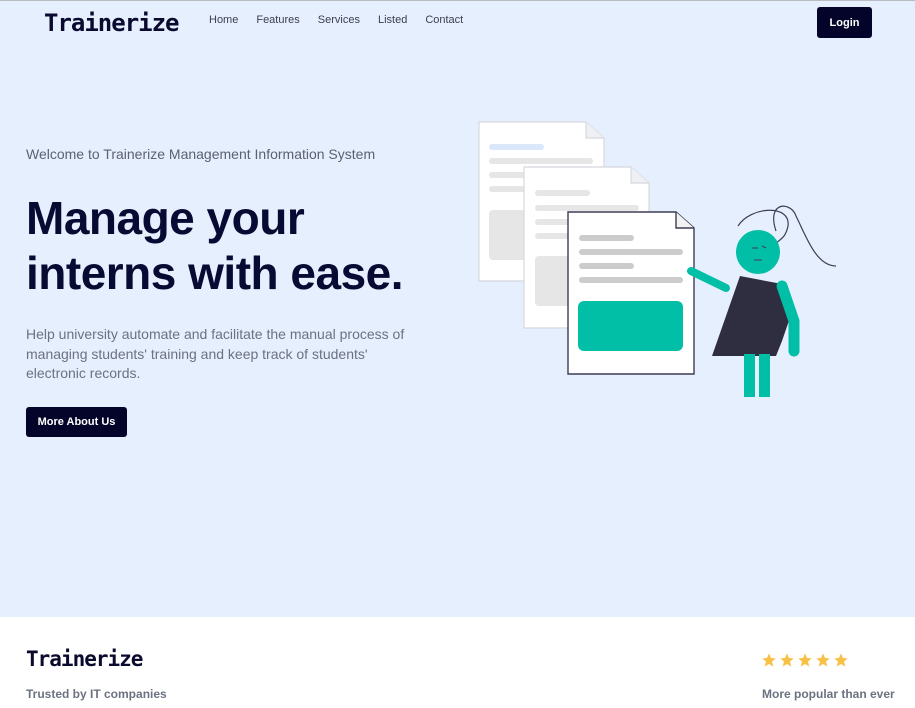 This screenshot has width=915, height=708. I want to click on footer-brand-logo: Trainerize, so click(84, 659).